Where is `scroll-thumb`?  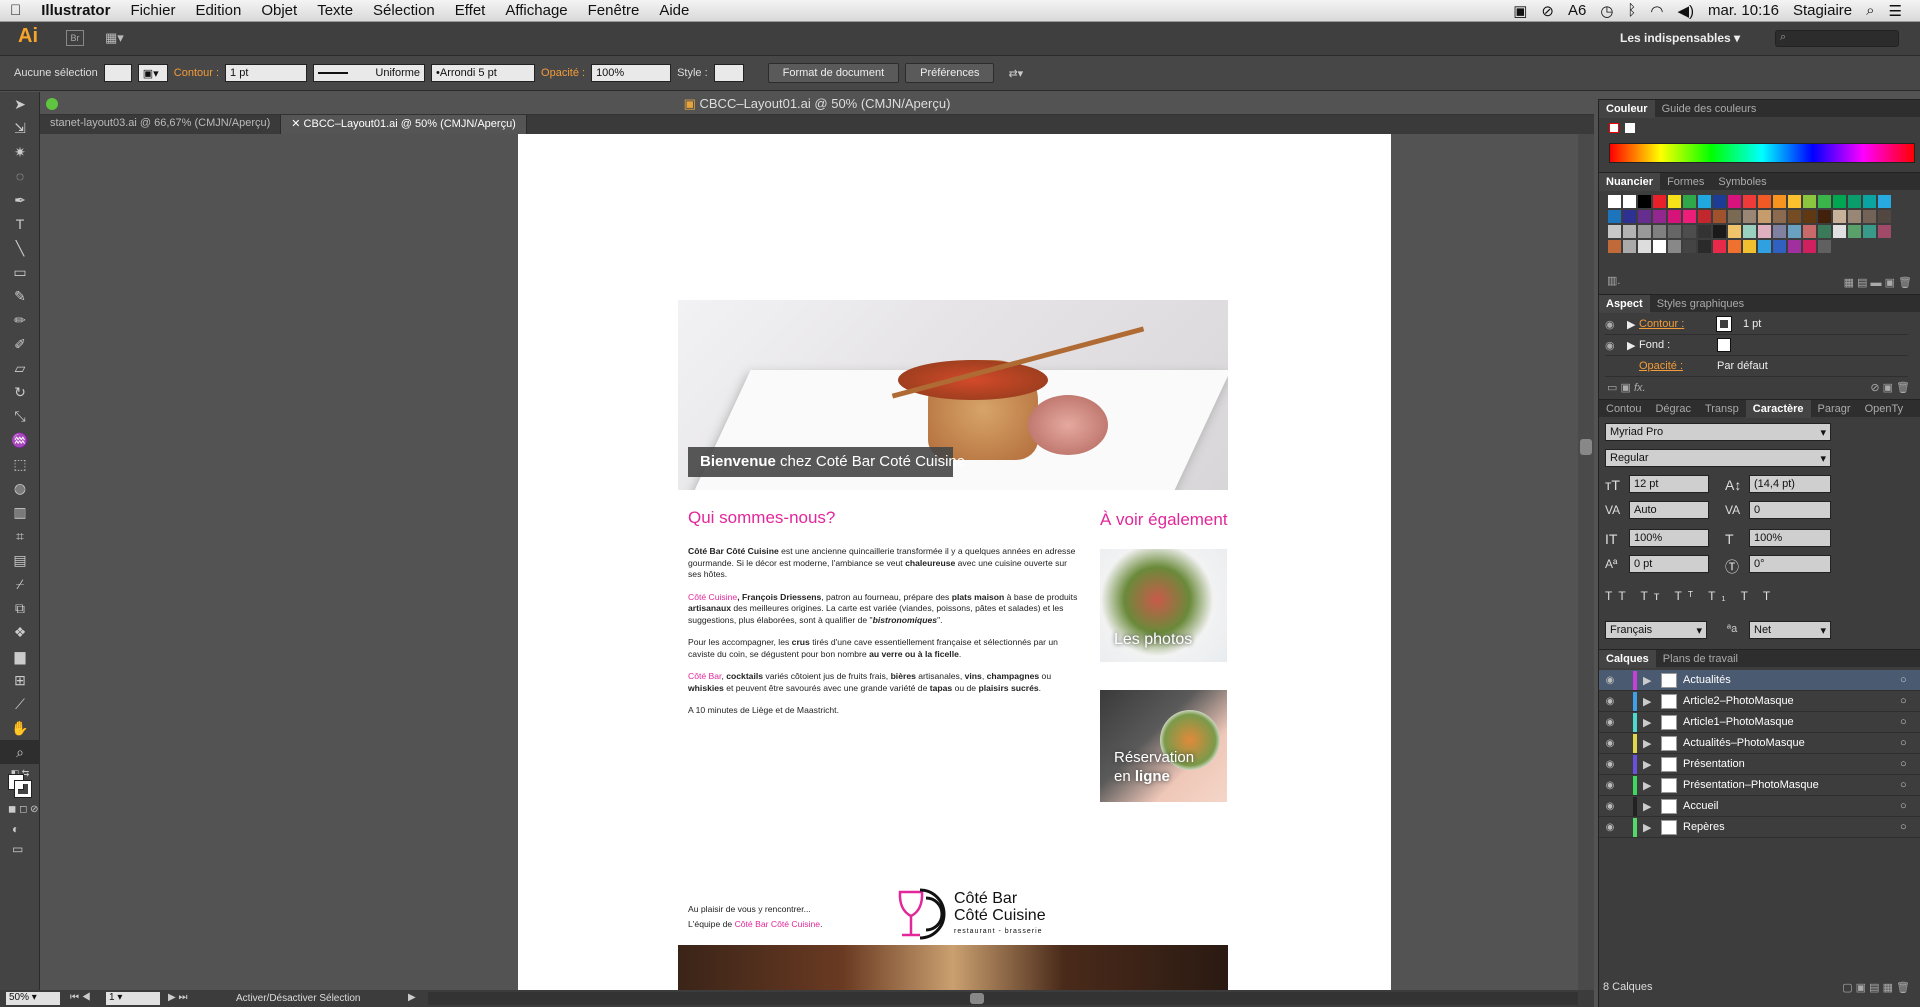
scroll-thumb is located at coordinates (1586, 447).